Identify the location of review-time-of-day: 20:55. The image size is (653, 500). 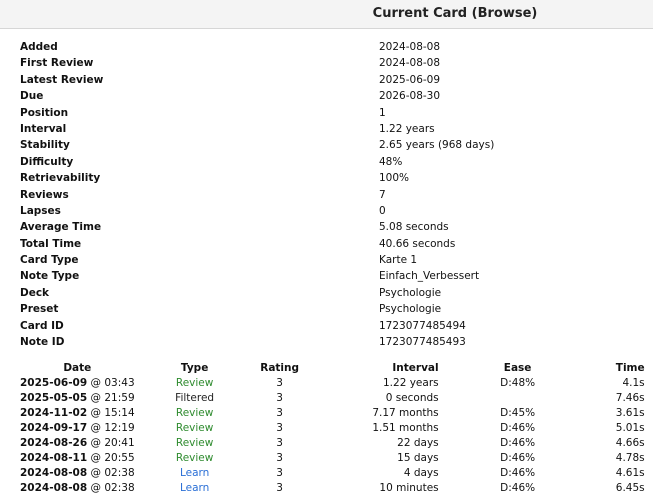
(119, 458).